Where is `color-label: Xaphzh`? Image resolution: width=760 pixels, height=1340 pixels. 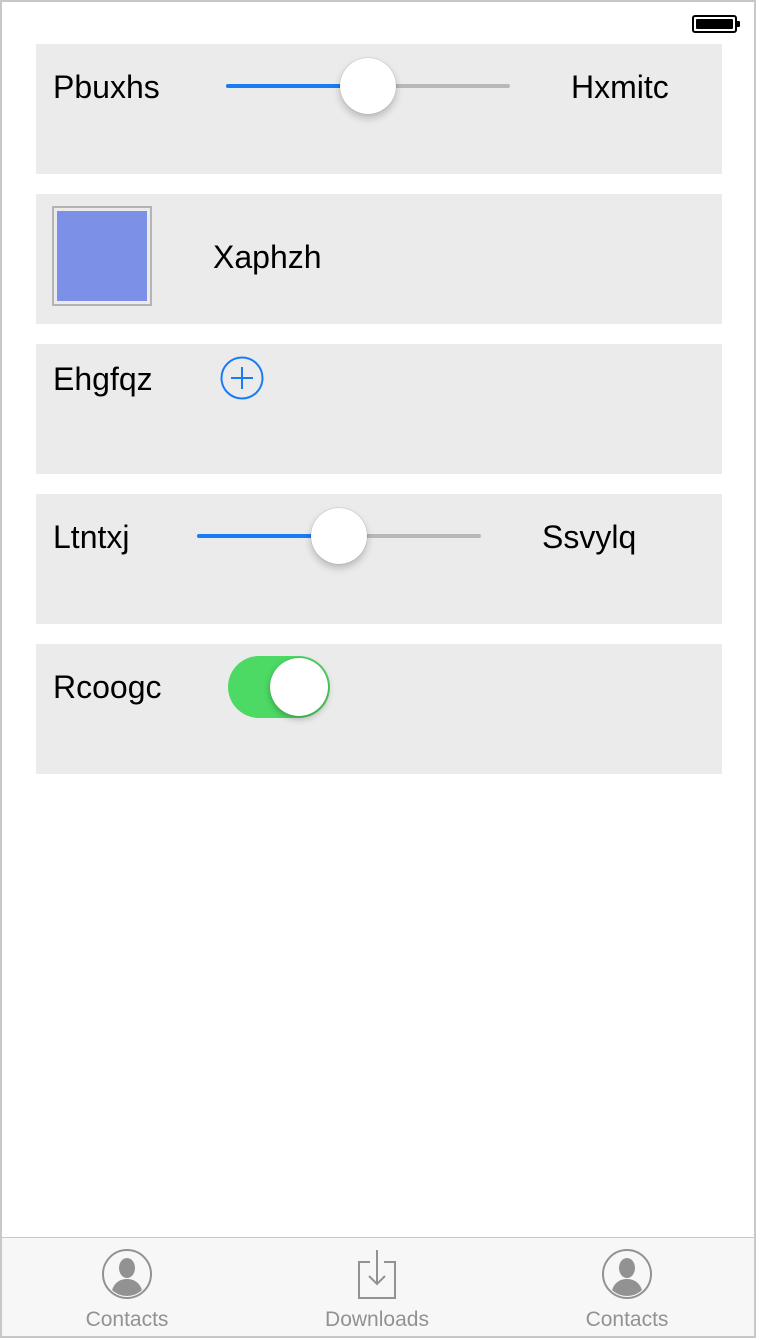
color-label: Xaphzh is located at coordinates (267, 257).